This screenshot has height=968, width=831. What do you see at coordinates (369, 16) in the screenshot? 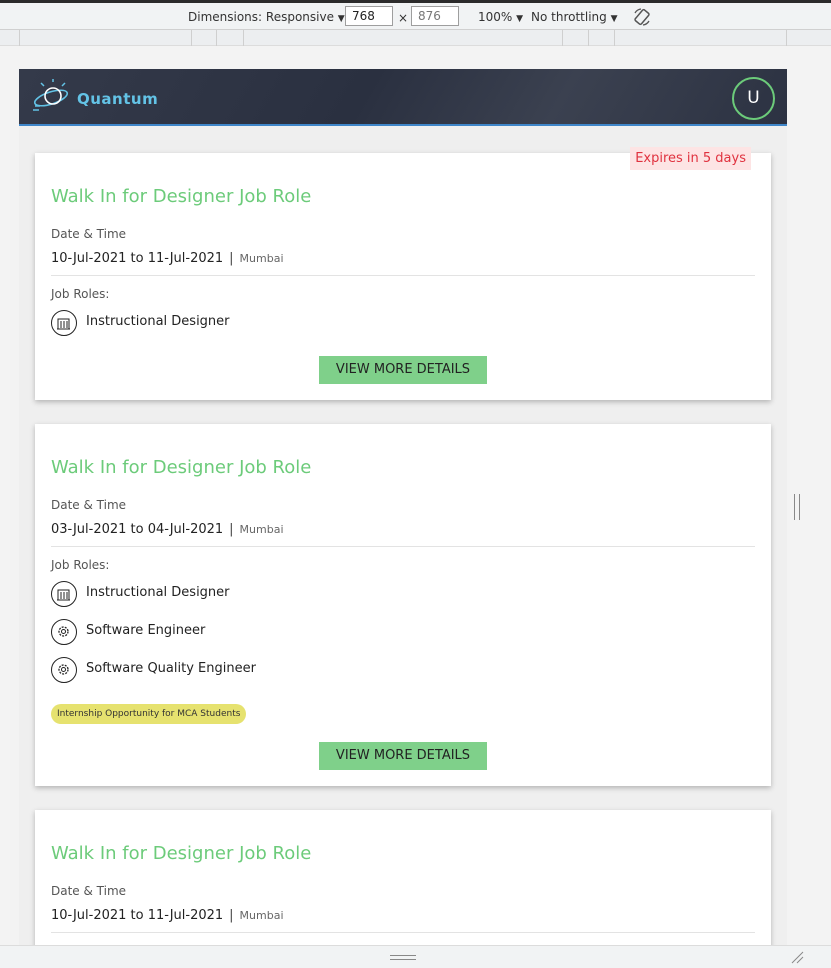
I see `width-input: 768` at bounding box center [369, 16].